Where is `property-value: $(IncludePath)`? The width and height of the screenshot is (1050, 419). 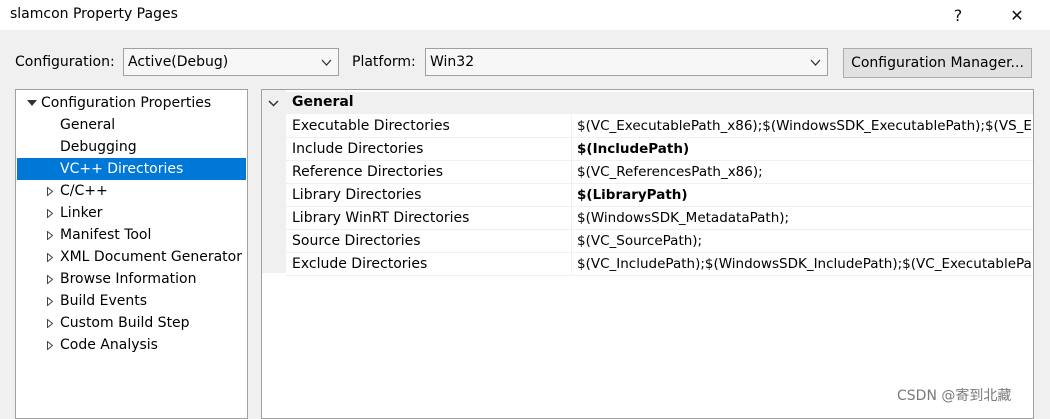 property-value: $(IncludePath) is located at coordinates (804, 149).